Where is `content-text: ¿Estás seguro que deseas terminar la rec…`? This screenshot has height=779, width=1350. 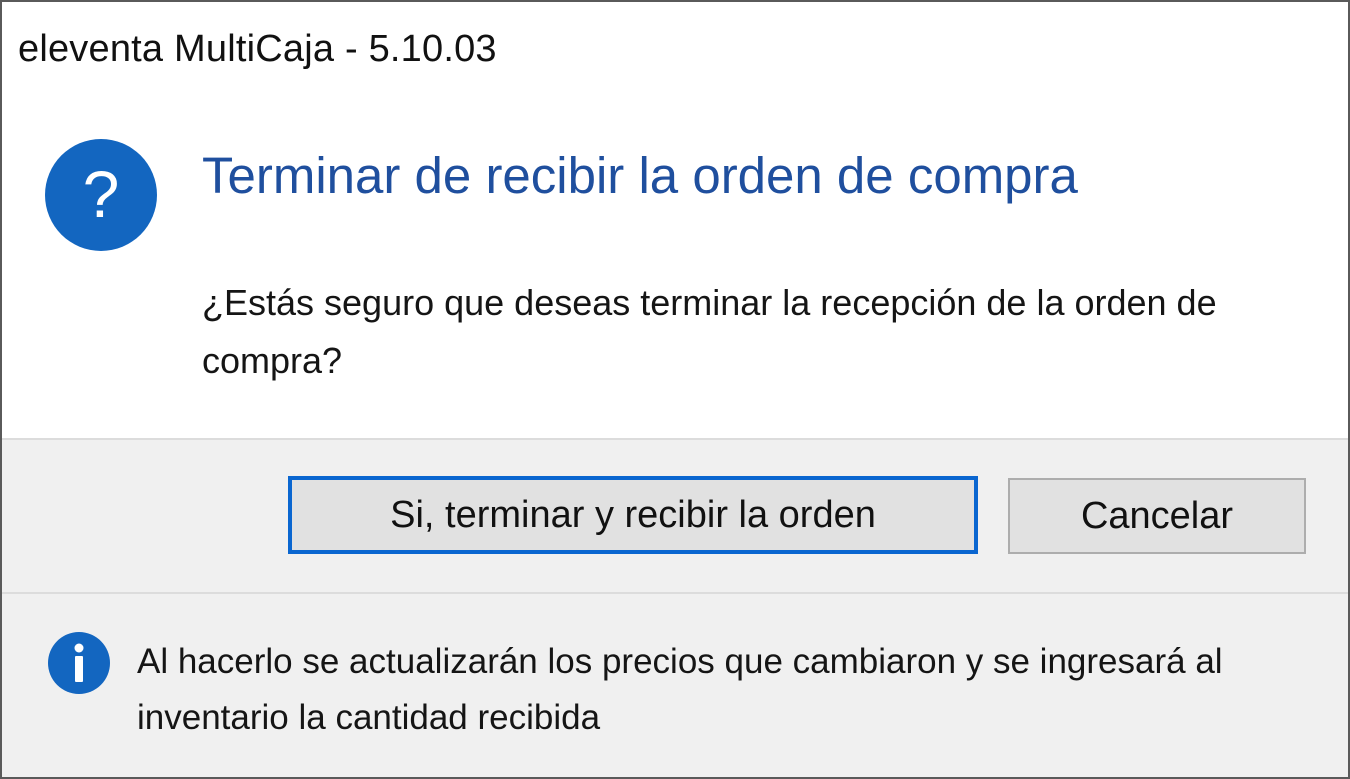 content-text: ¿Estás seguro que deseas terminar la rec… is located at coordinates (709, 331).